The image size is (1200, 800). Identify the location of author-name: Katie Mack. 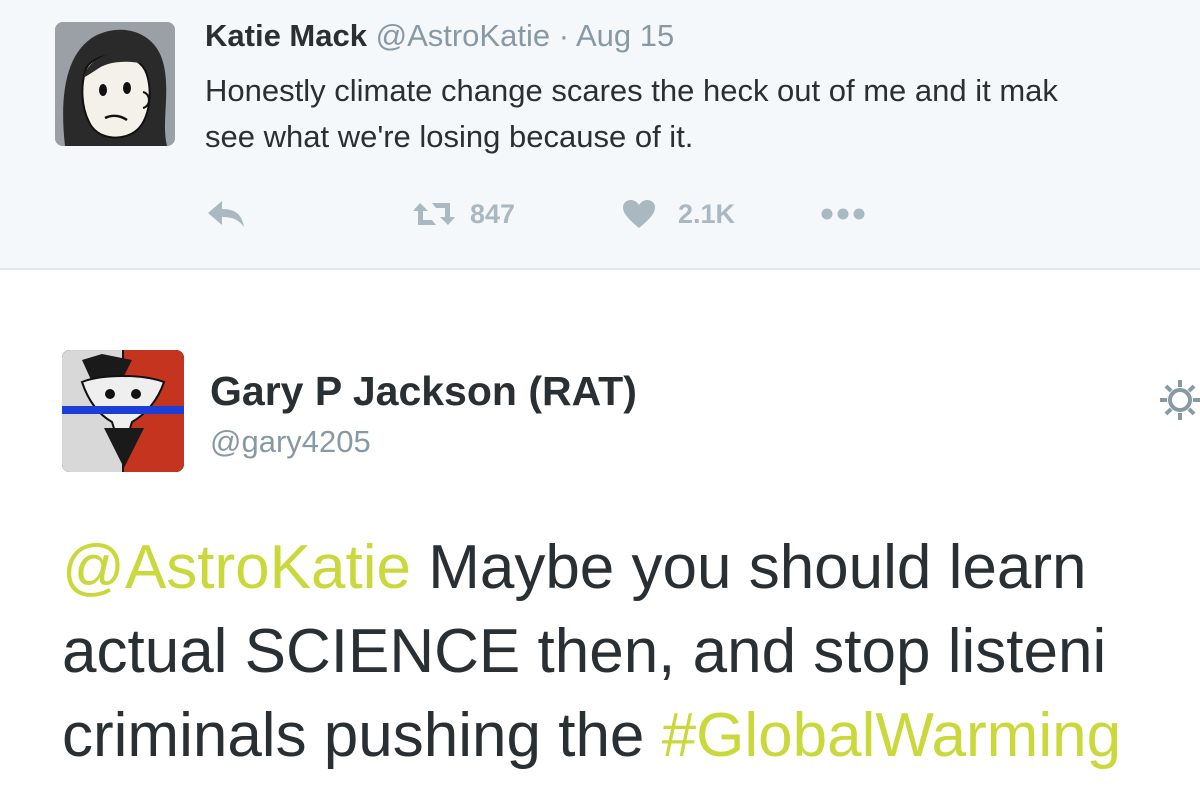
(286, 35).